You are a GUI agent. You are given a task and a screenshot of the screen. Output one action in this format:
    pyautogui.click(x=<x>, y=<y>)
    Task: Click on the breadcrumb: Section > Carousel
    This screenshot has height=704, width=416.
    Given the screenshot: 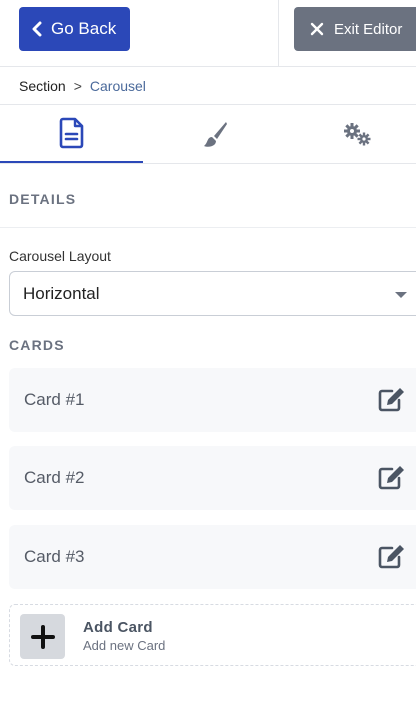 What is the action you would take?
    pyautogui.click(x=82, y=86)
    